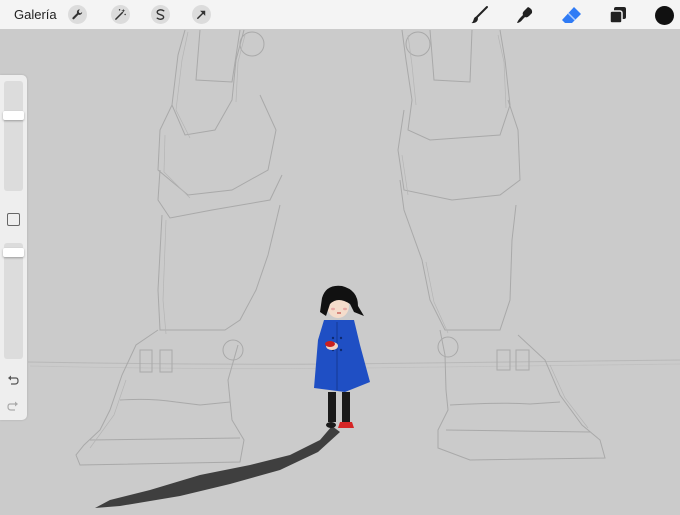 This screenshot has width=680, height=515. I want to click on brush-icon, so click(480, 15).